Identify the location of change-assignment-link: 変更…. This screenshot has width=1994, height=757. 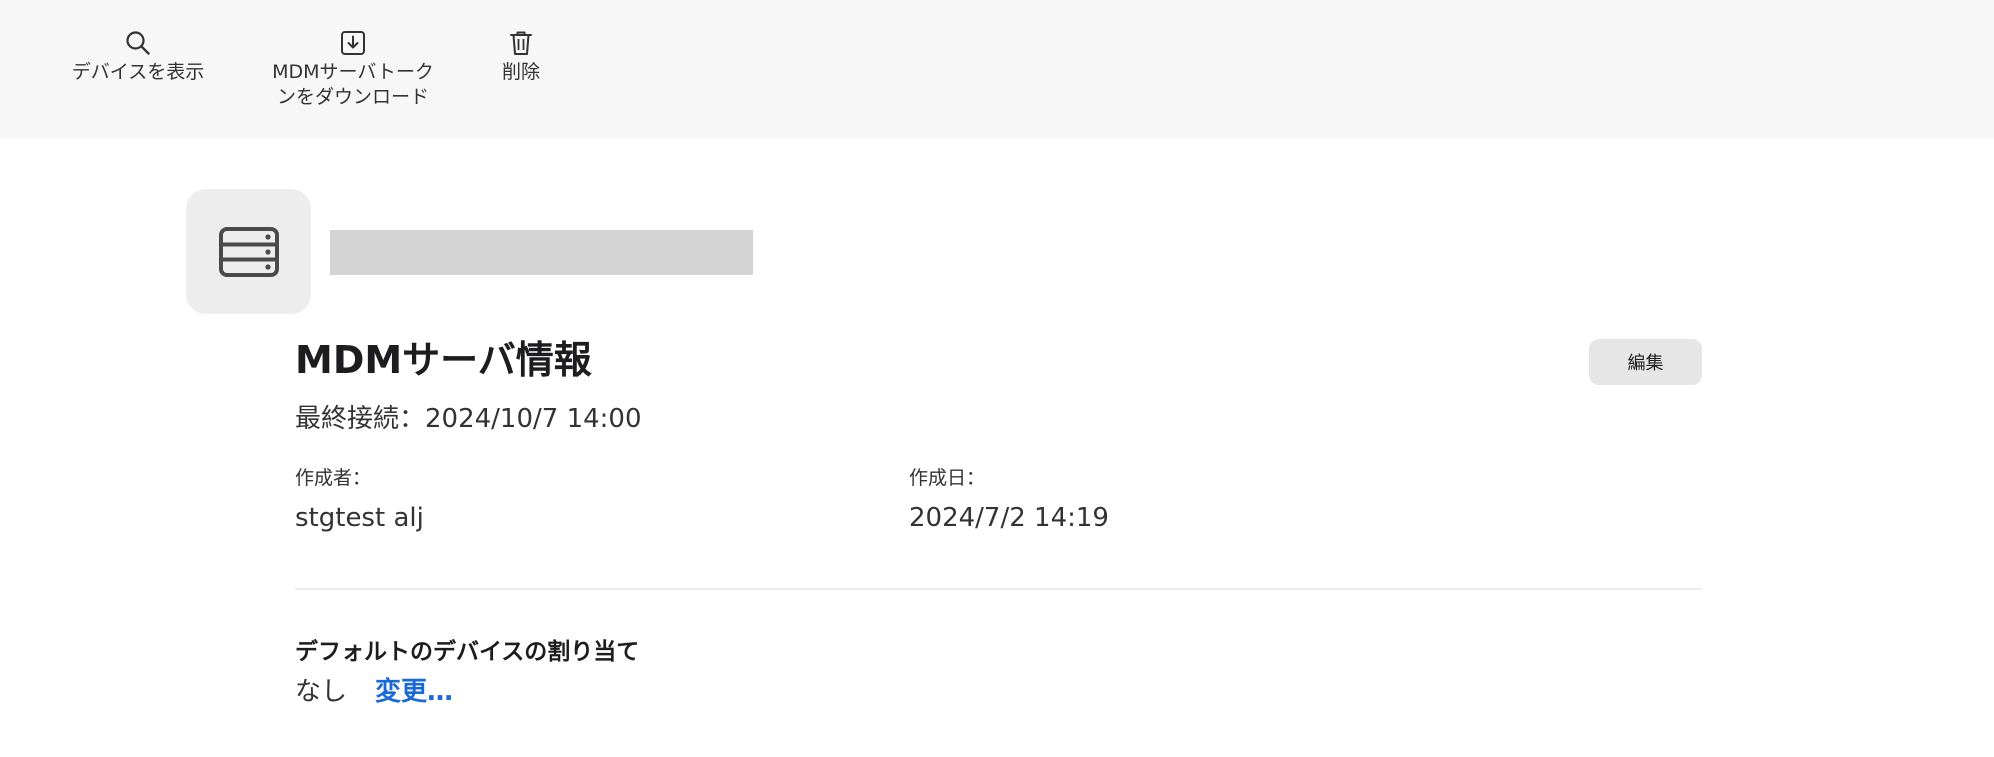
(414, 692).